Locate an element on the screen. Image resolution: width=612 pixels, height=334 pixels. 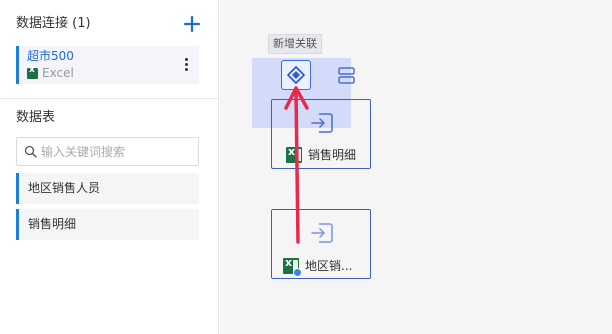
join-icon is located at coordinates (296, 75).